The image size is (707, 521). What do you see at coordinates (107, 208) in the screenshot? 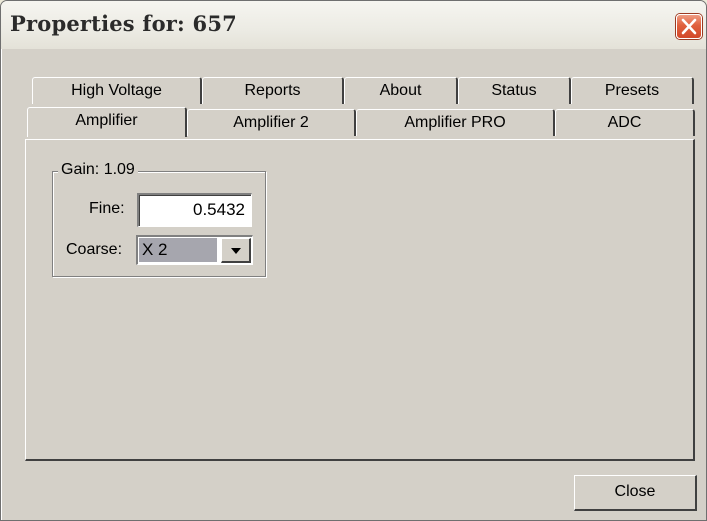
I see `fine-label: Fine:` at bounding box center [107, 208].